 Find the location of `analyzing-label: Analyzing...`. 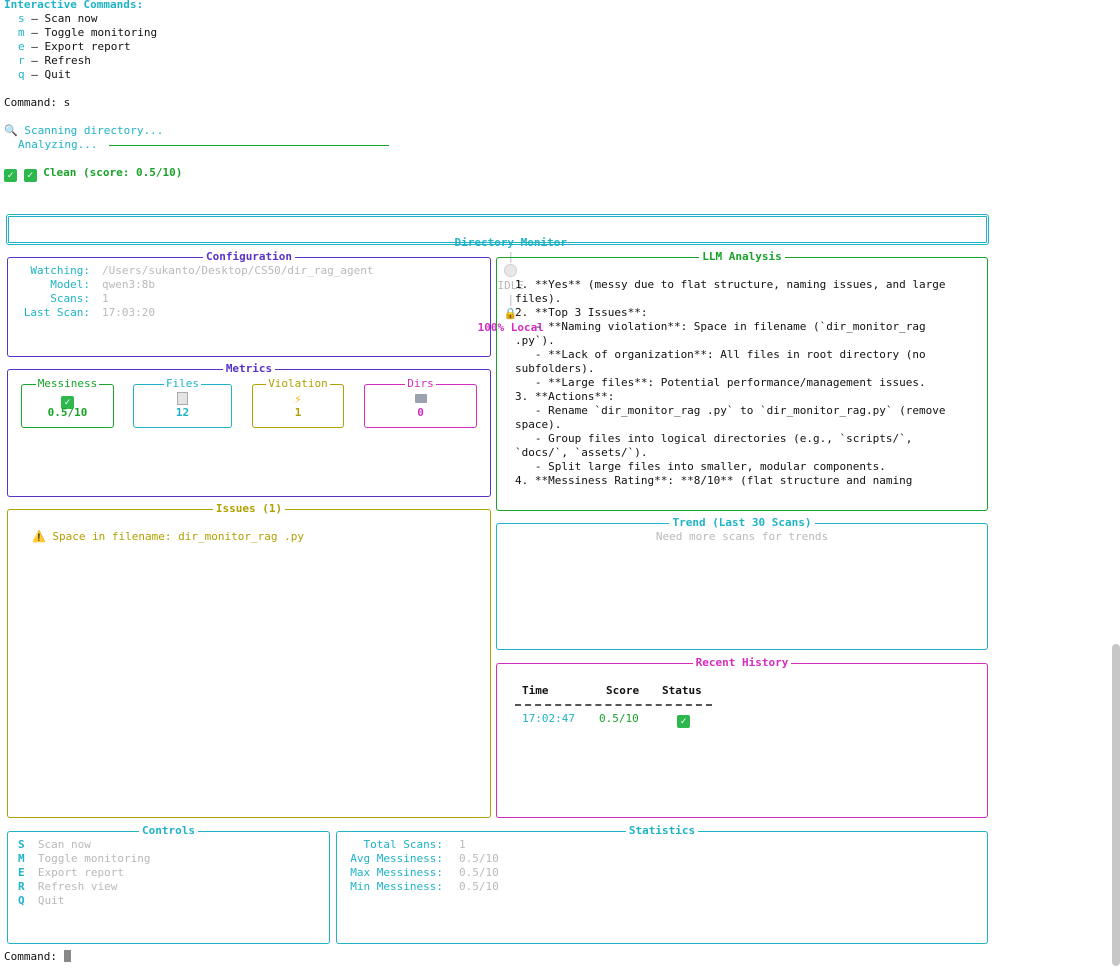

analyzing-label: Analyzing... is located at coordinates (58, 144).